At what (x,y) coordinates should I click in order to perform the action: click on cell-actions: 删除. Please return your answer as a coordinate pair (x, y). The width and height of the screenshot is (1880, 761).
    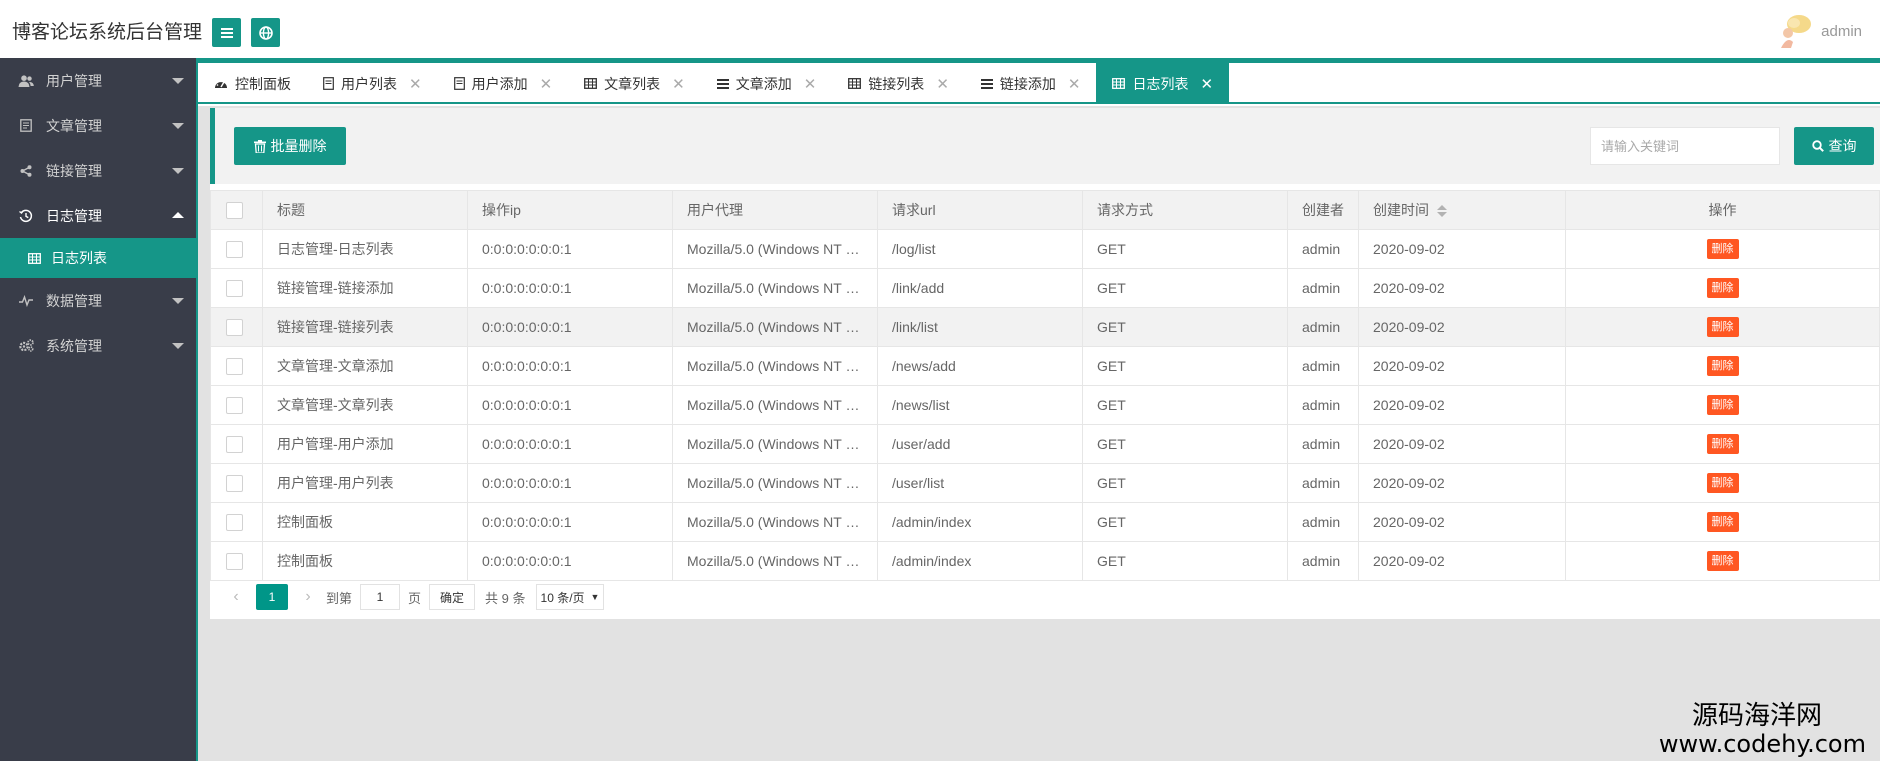
    Looking at the image, I should click on (1722, 522).